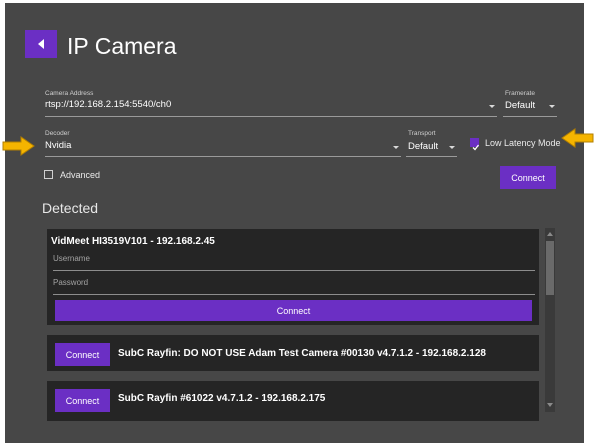  Describe the element at coordinates (476, 147) in the screenshot. I see `checkbox-icon` at that location.